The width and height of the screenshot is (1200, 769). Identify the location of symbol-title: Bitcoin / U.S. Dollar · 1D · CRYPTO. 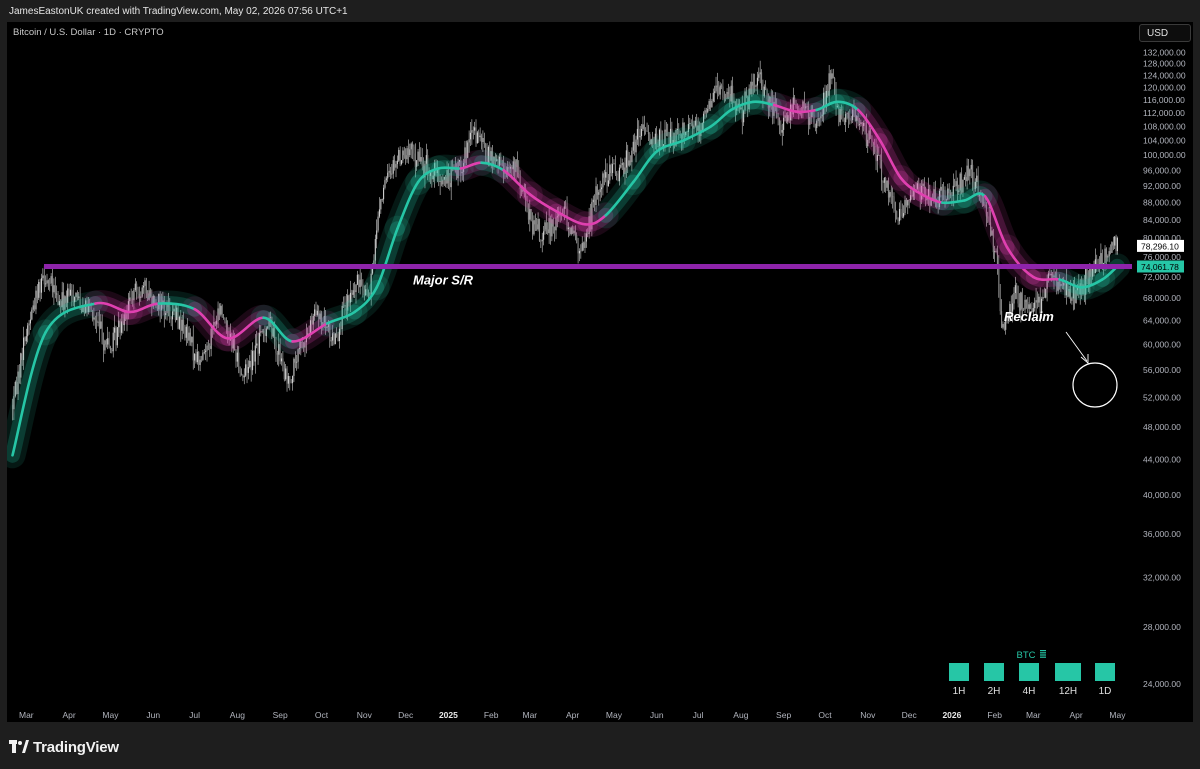
(88, 32).